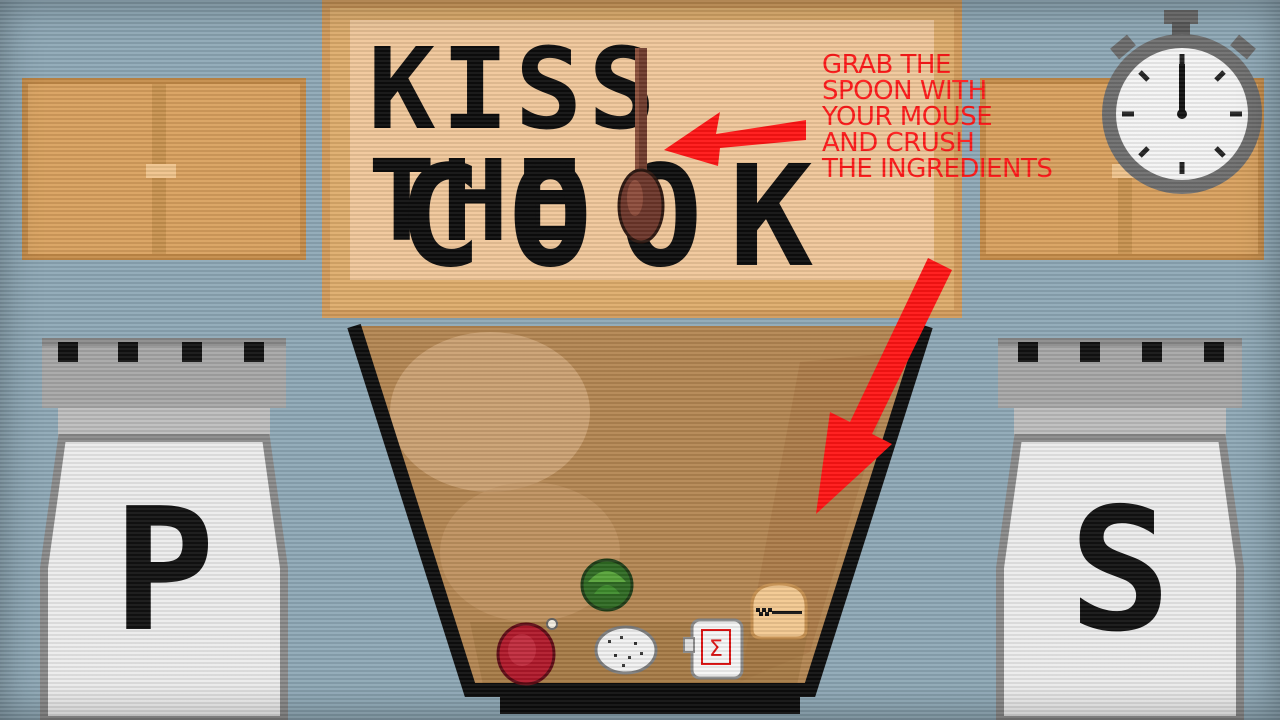 This screenshot has height=720, width=1280. Describe the element at coordinates (626, 650) in the screenshot. I see `egg` at that location.